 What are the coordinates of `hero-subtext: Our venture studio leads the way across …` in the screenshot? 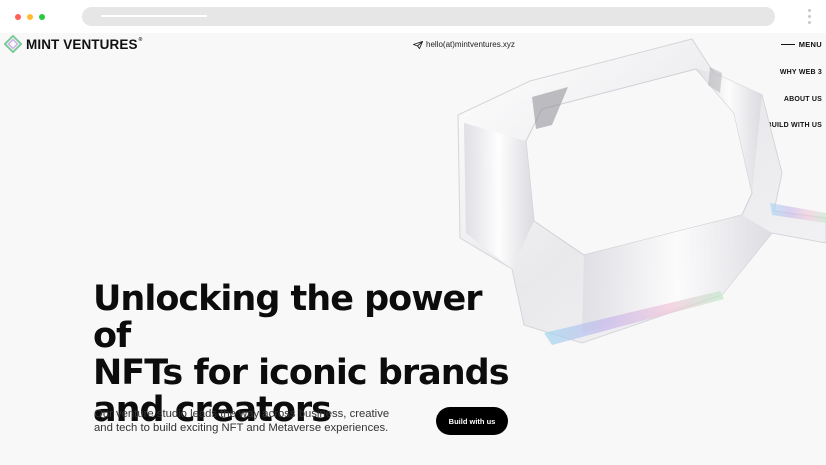 It's located at (242, 421).